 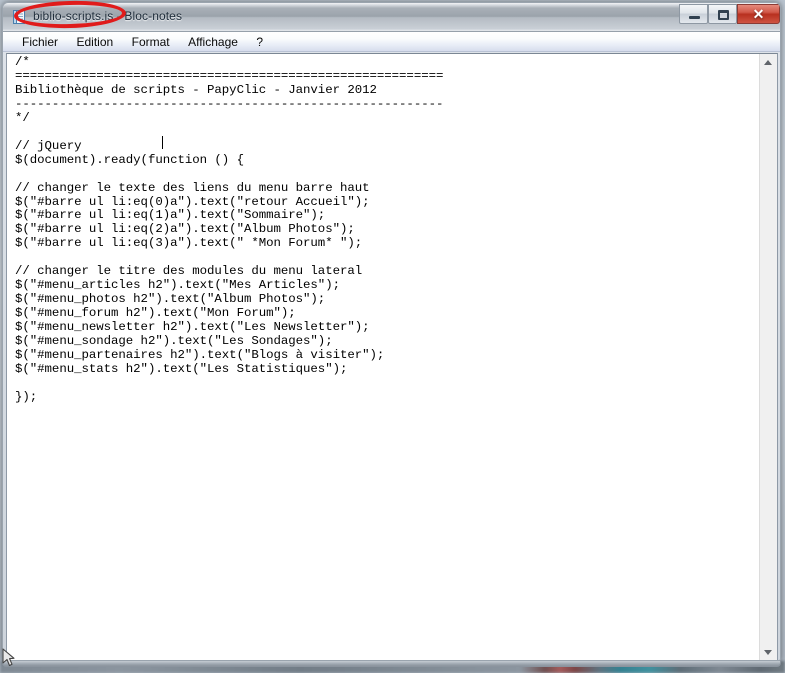 I want to click on menu-item-edition: Edition, so click(x=94, y=42).